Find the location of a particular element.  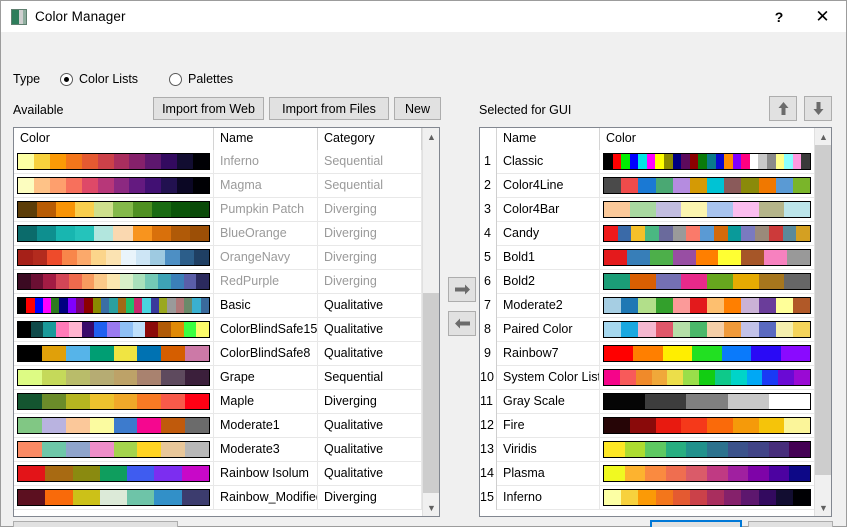

new-button: New is located at coordinates (417, 108).